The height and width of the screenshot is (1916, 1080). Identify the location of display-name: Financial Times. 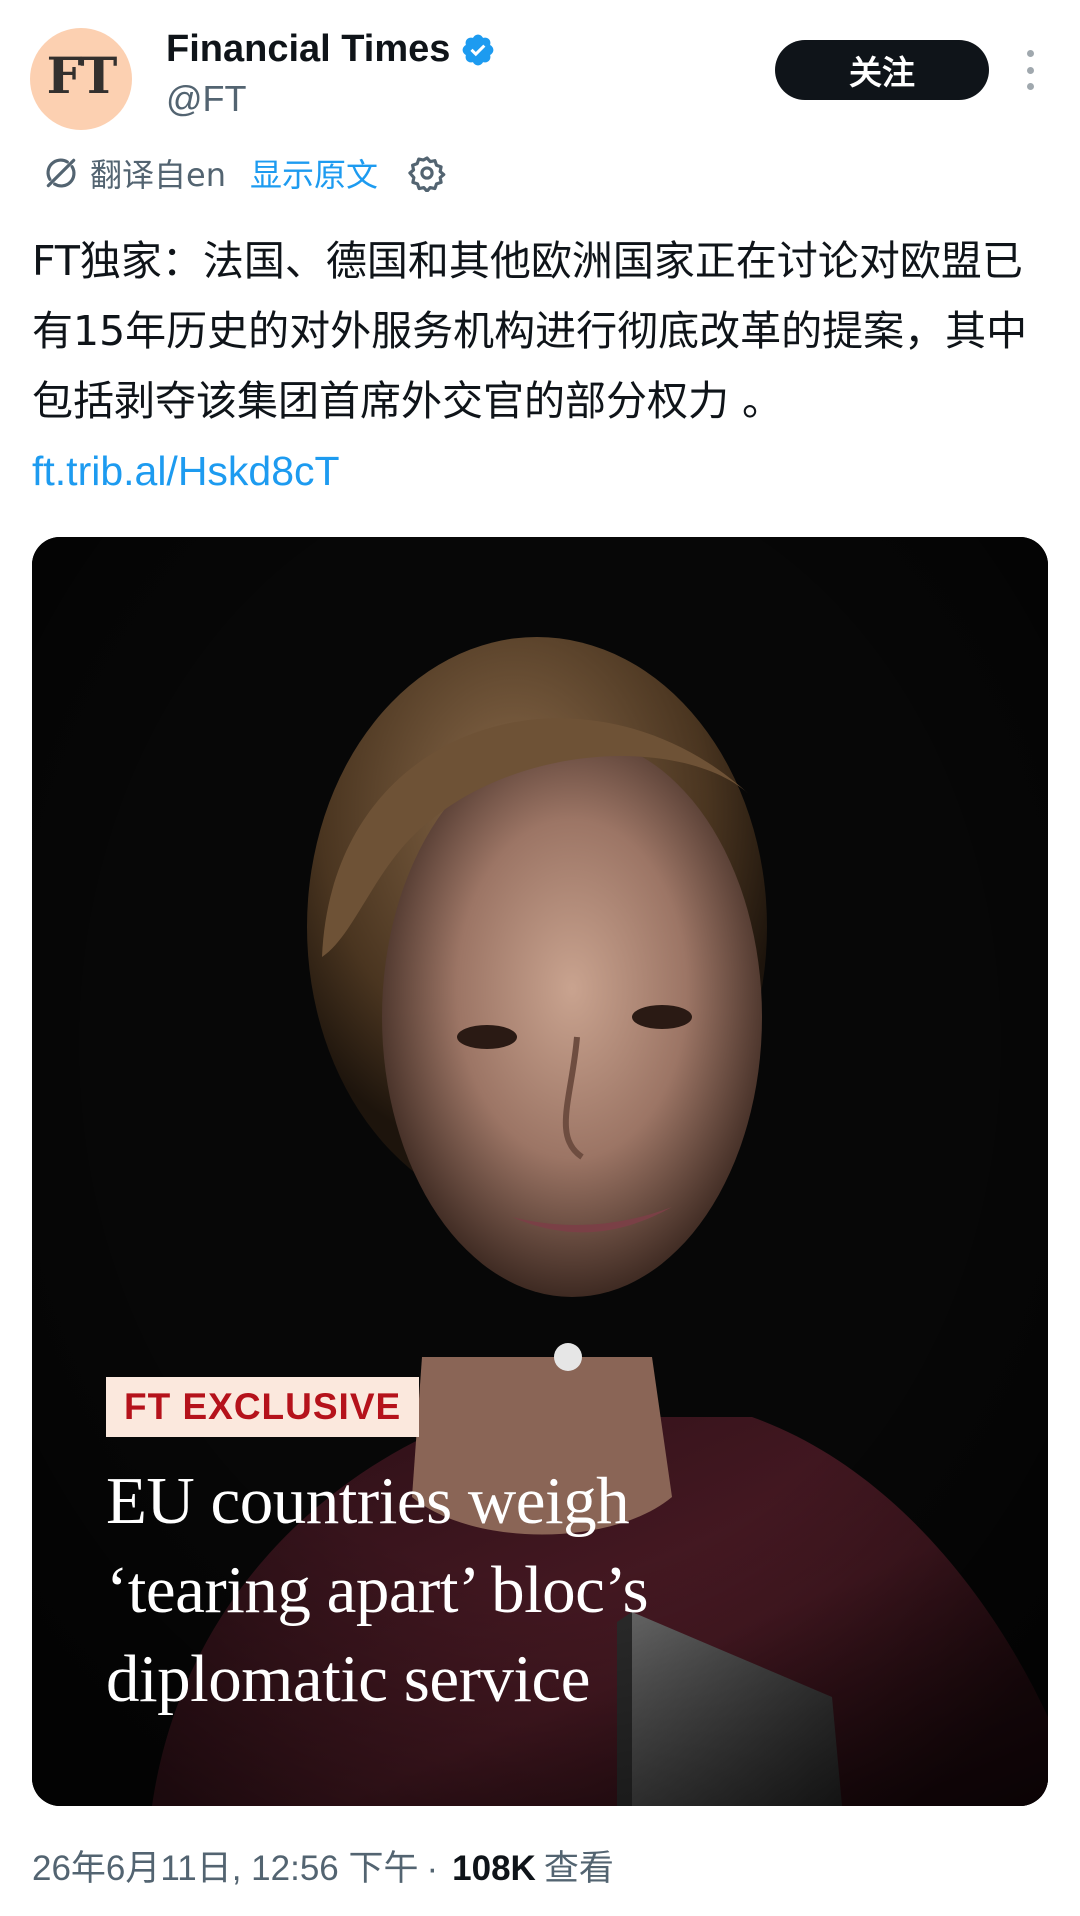
(331, 49).